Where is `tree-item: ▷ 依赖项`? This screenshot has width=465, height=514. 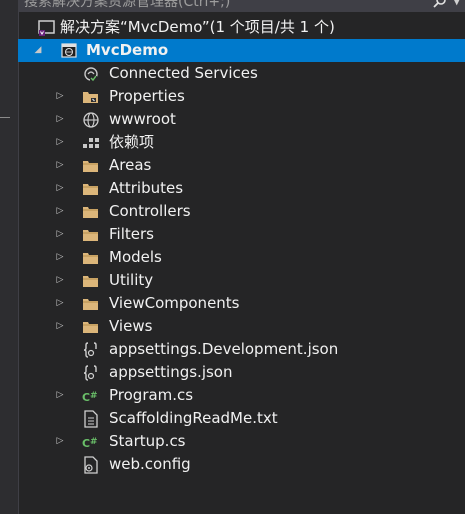
tree-item: ▷ 依赖项 is located at coordinates (241, 142).